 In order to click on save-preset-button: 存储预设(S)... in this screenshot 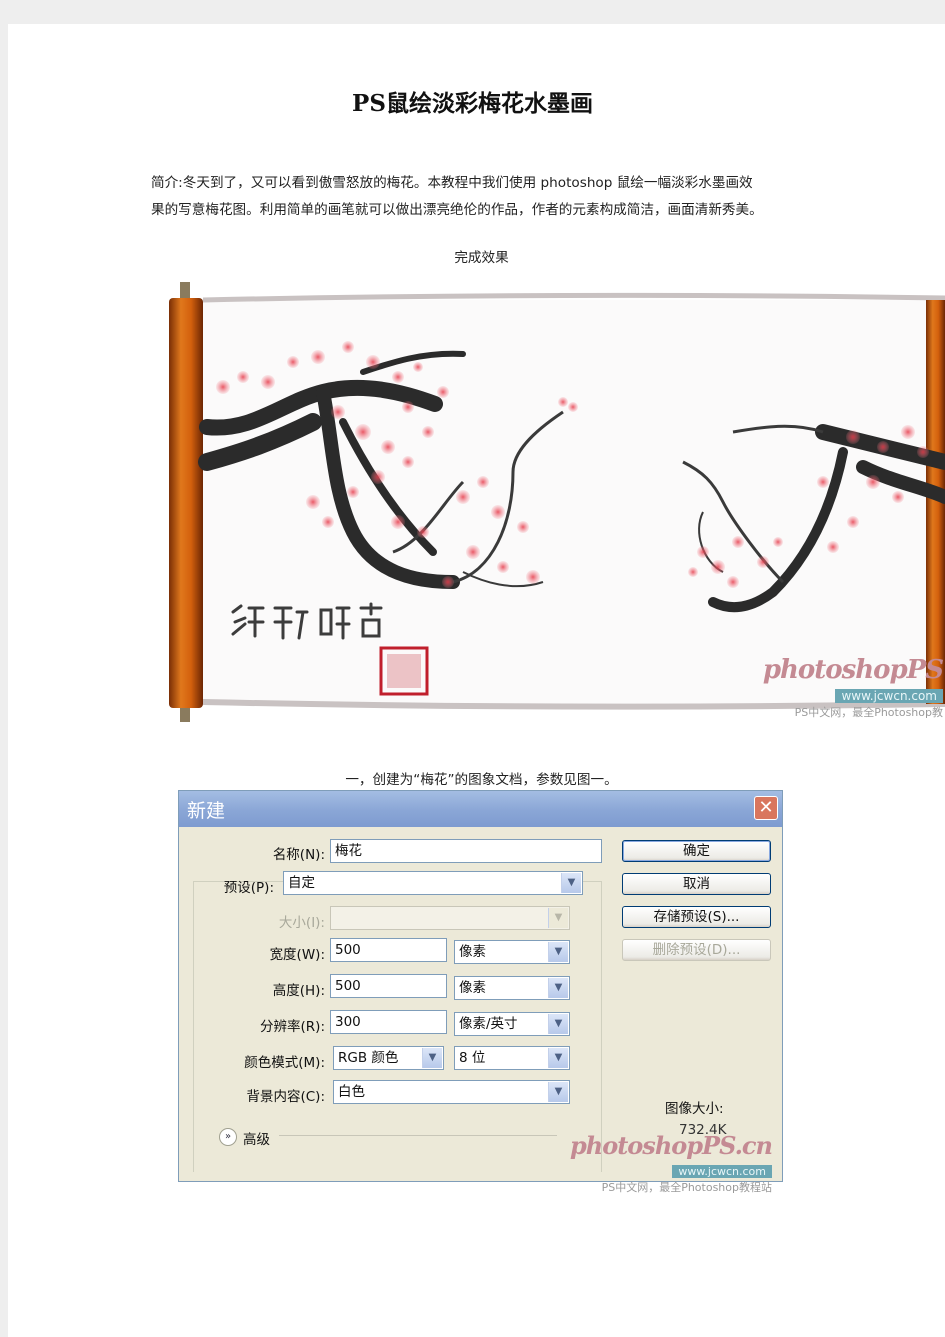, I will do `click(696, 917)`.